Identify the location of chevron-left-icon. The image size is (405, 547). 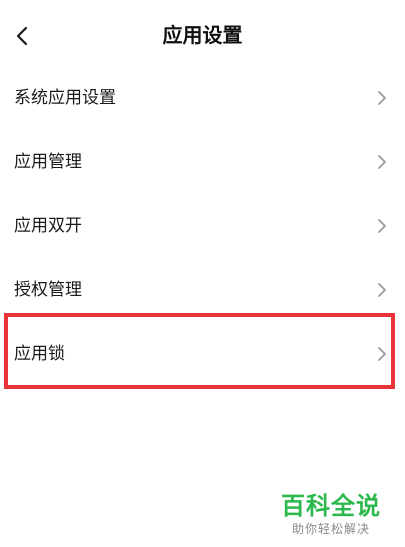
(22, 36).